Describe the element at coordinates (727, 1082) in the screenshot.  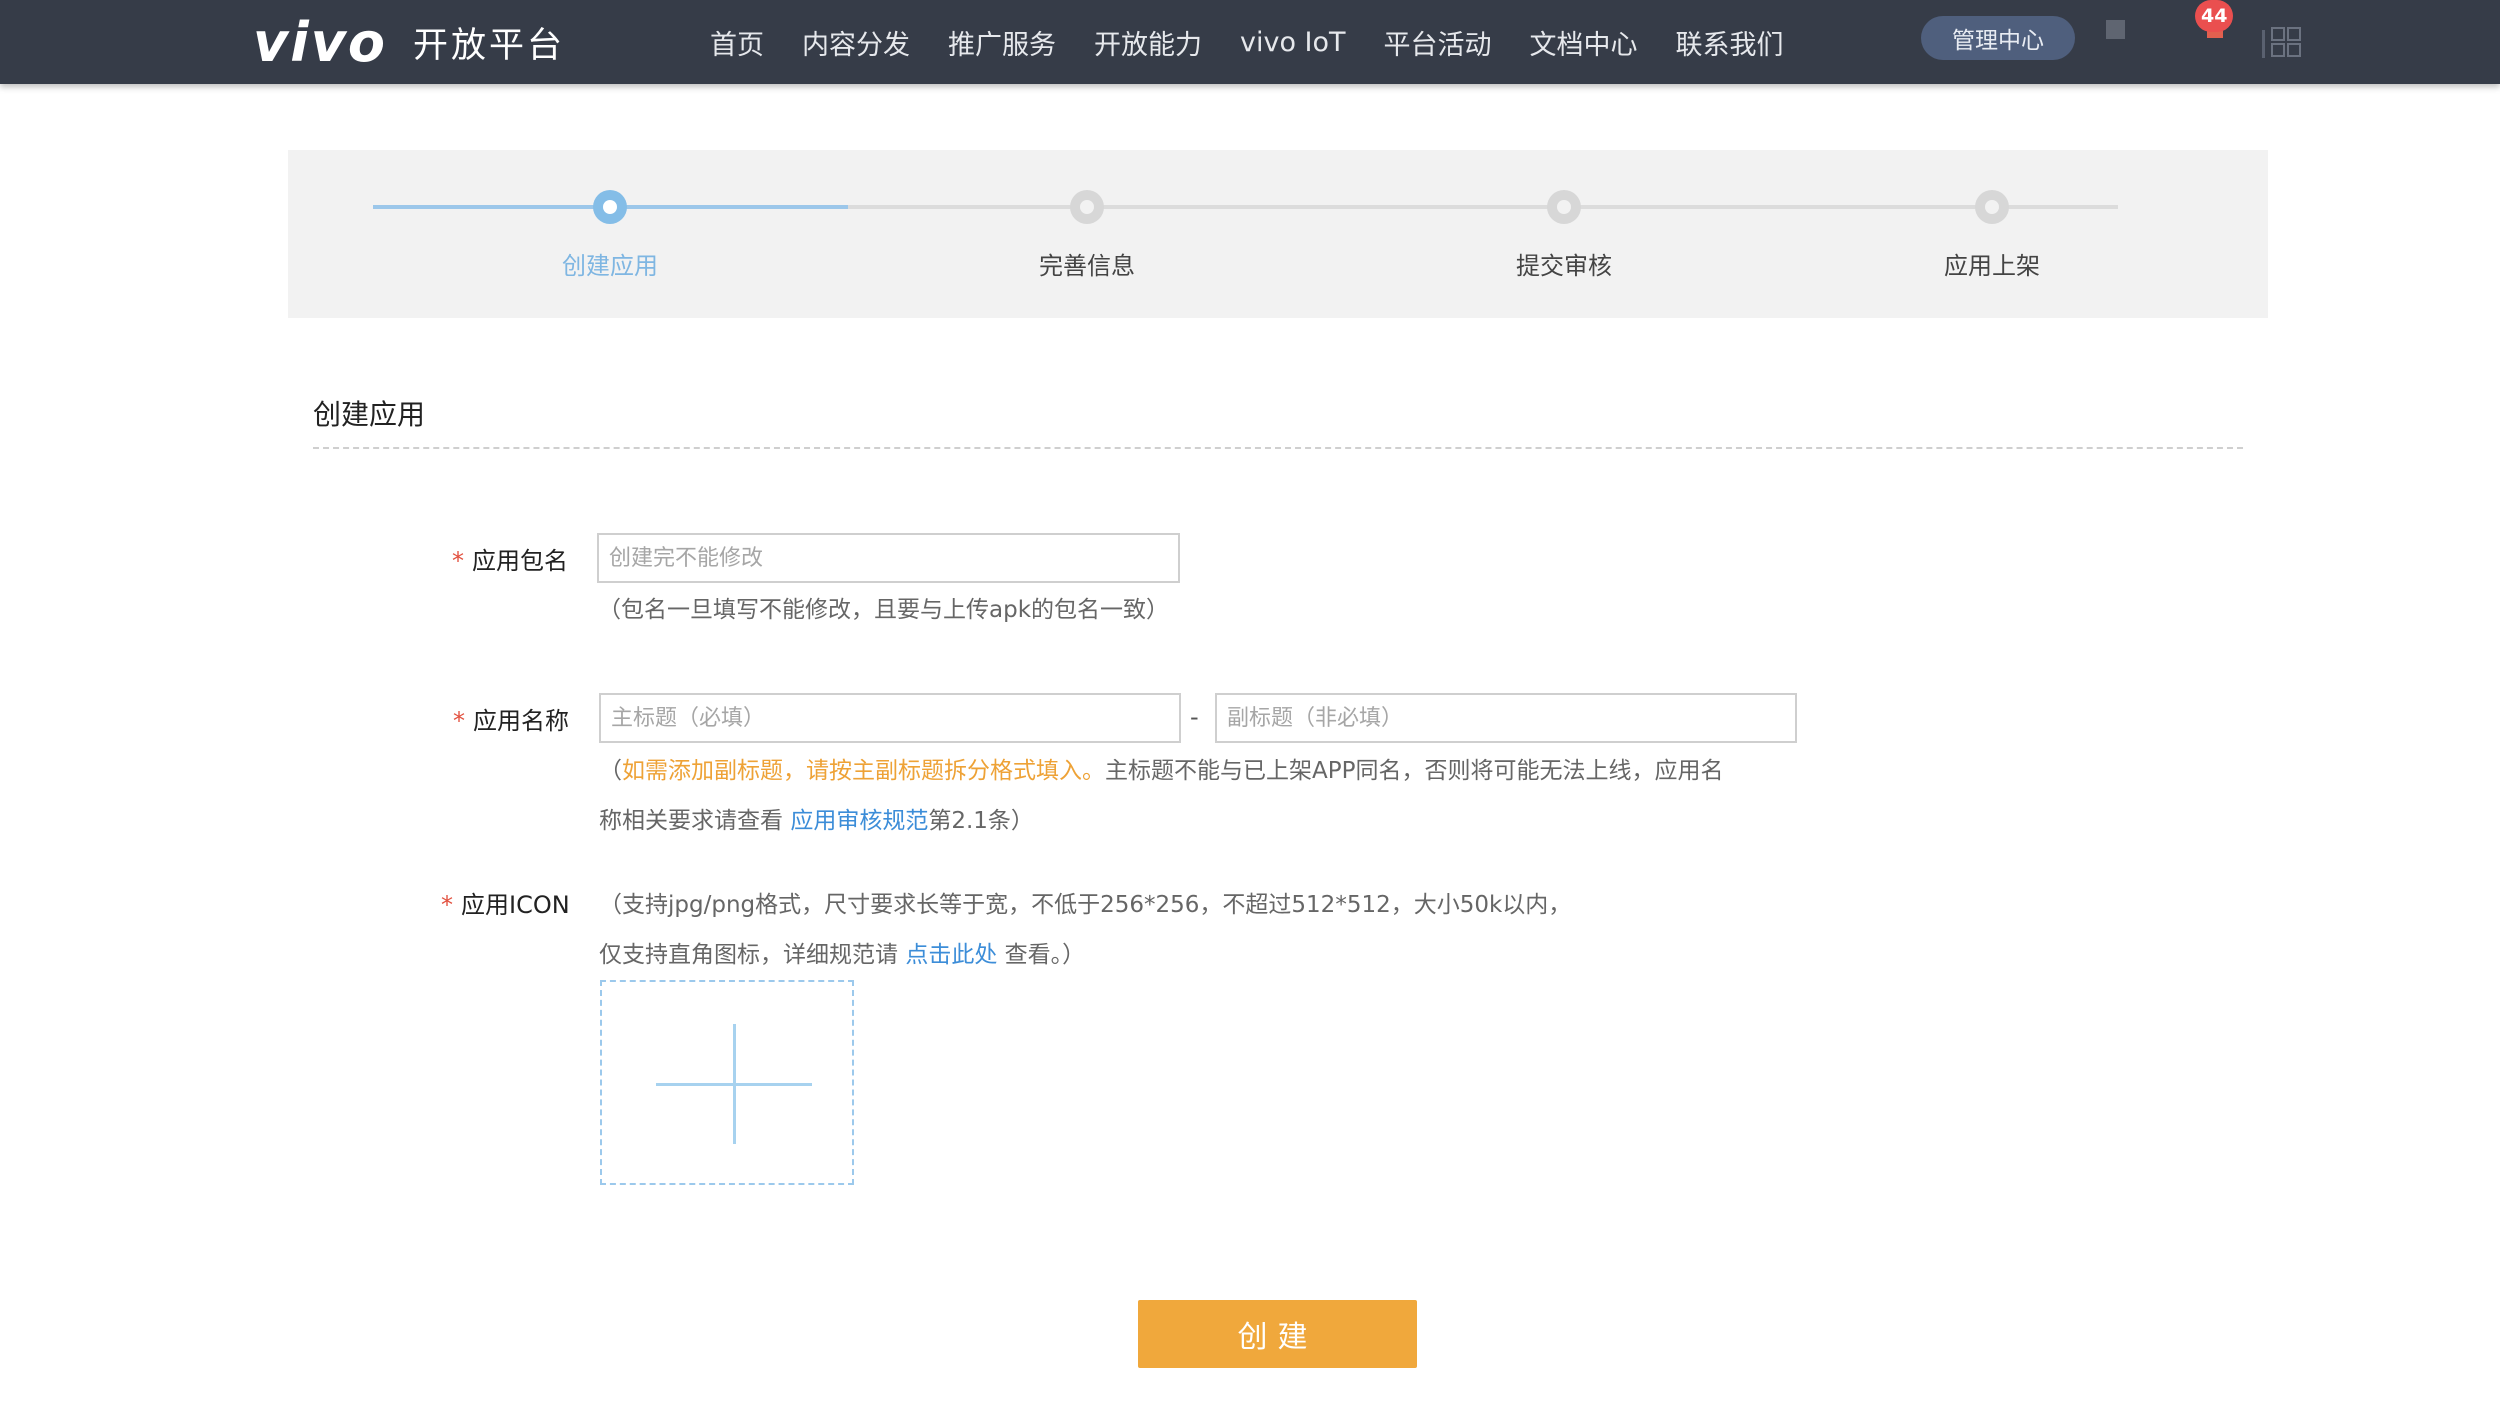
I see `icon-upload-area` at that location.